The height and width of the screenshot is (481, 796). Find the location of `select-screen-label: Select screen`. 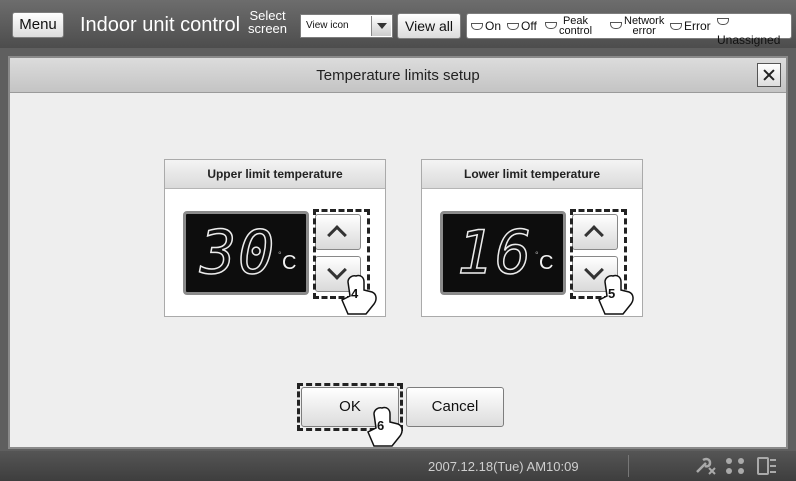

select-screen-label: Select screen is located at coordinates (268, 22).